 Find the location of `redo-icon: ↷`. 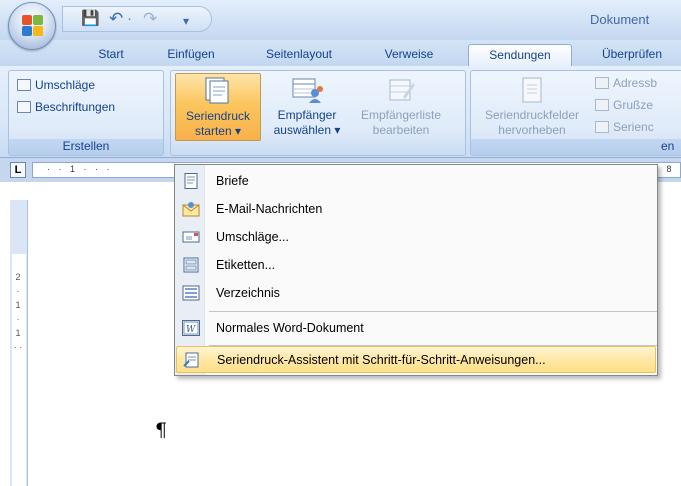

redo-icon: ↷ is located at coordinates (150, 18).